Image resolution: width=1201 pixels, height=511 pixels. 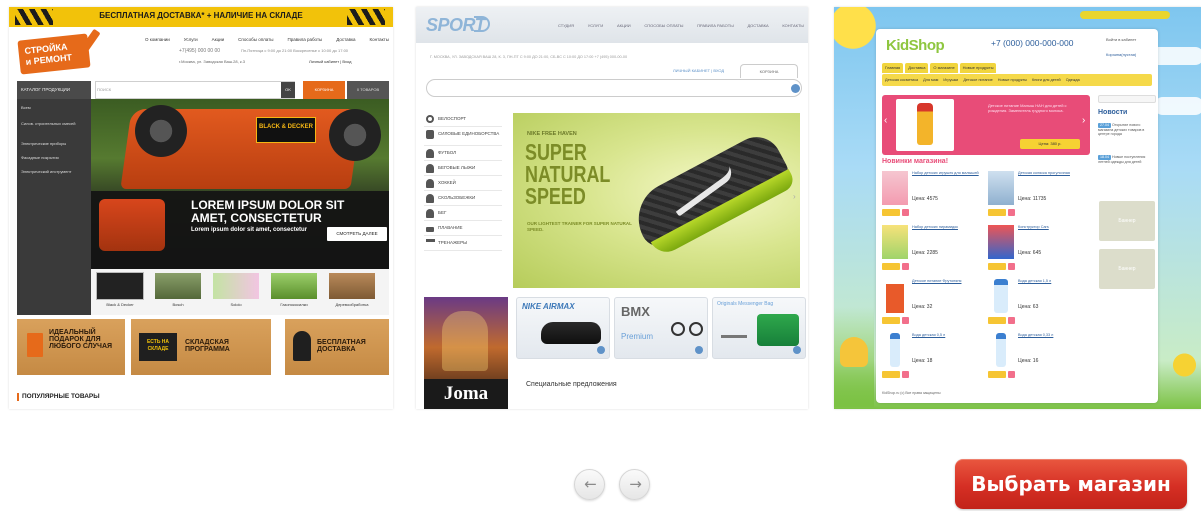 What do you see at coordinates (793, 25) in the screenshot?
I see `nav-item: КОНТАКТЫ` at bounding box center [793, 25].